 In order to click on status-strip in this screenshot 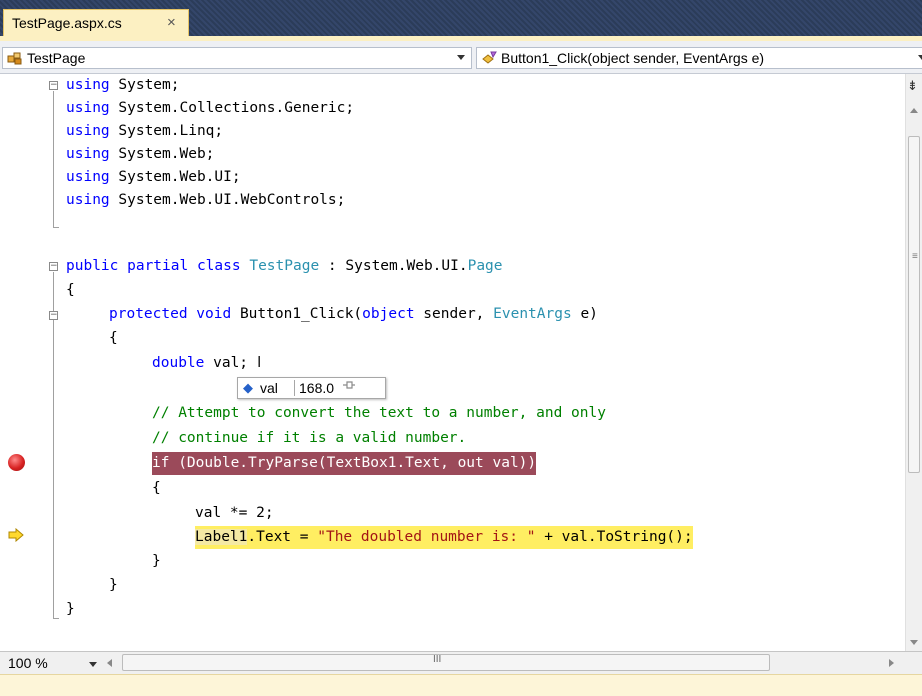, I will do `click(461, 685)`.